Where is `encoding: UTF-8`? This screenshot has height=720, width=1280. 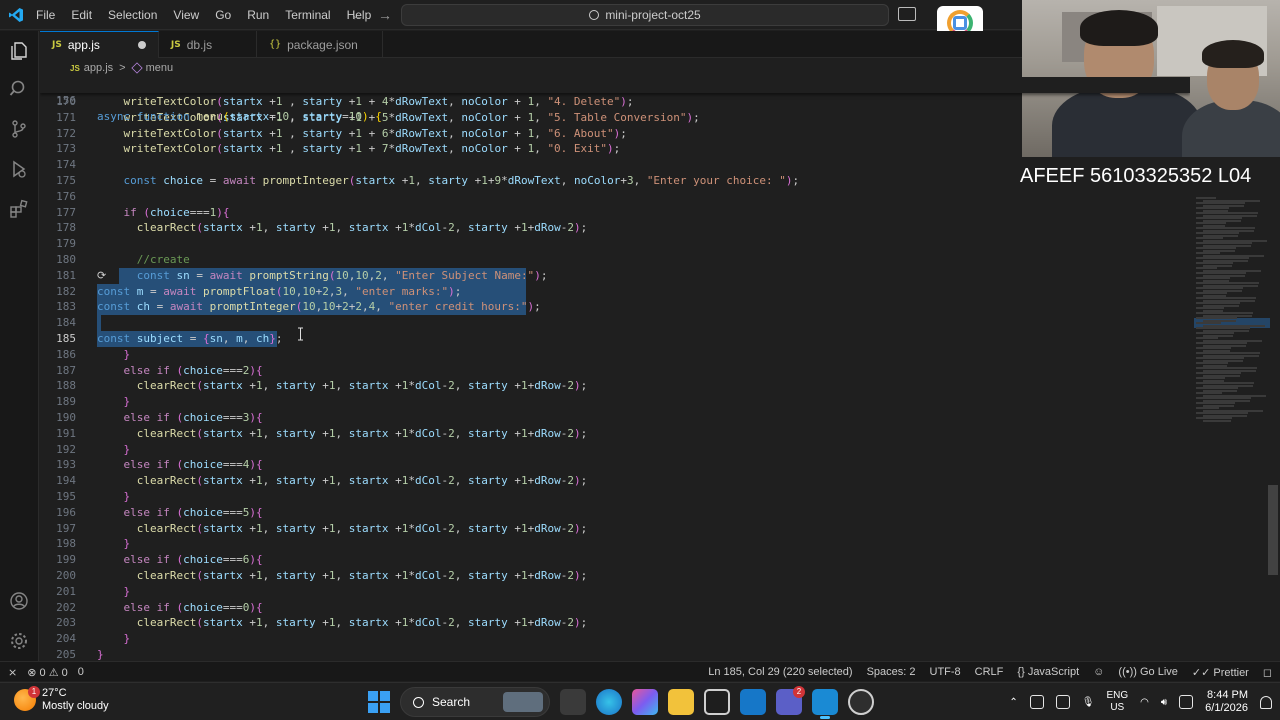
encoding: UTF-8 is located at coordinates (945, 672).